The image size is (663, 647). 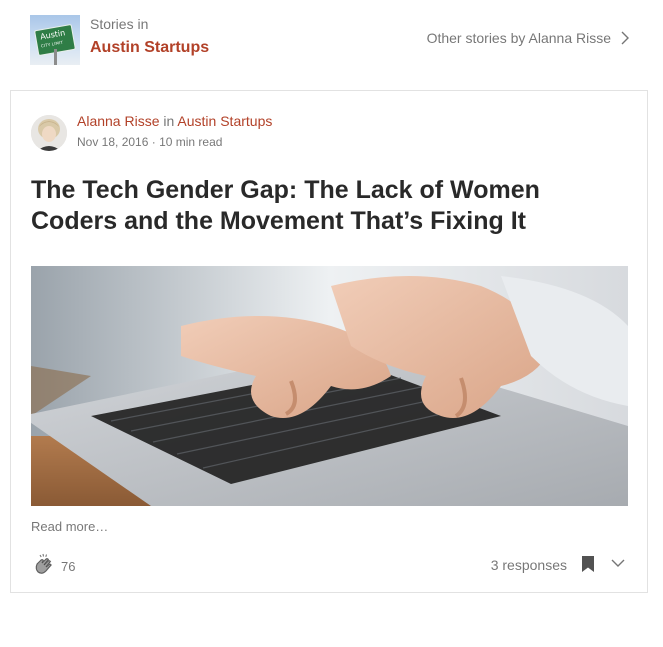 I want to click on publication-logo: Austin CITY LIMIT, so click(x=55, y=40).